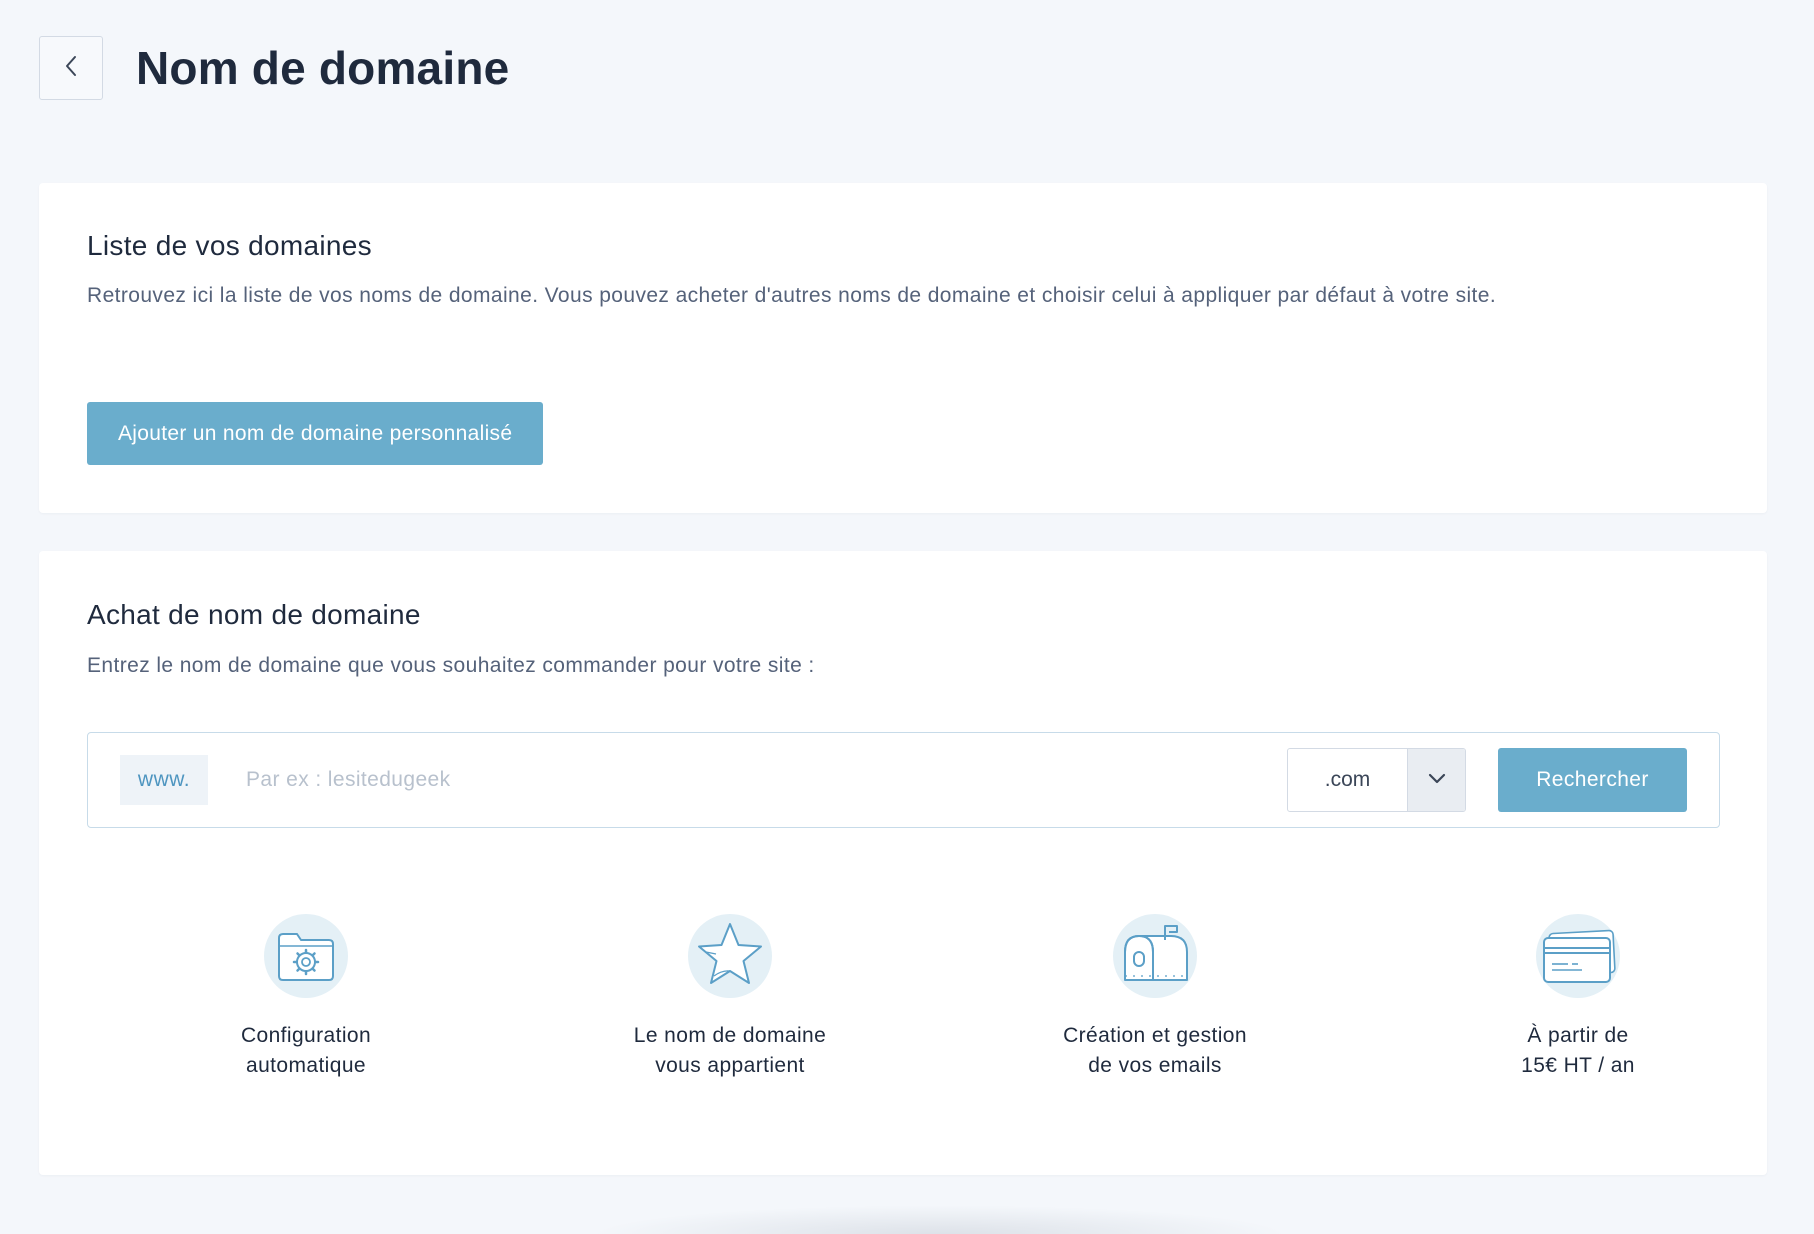 This screenshot has width=1814, height=1234. I want to click on feature-domain-ownership: Le nom de domaine vous appartient, so click(730, 997).